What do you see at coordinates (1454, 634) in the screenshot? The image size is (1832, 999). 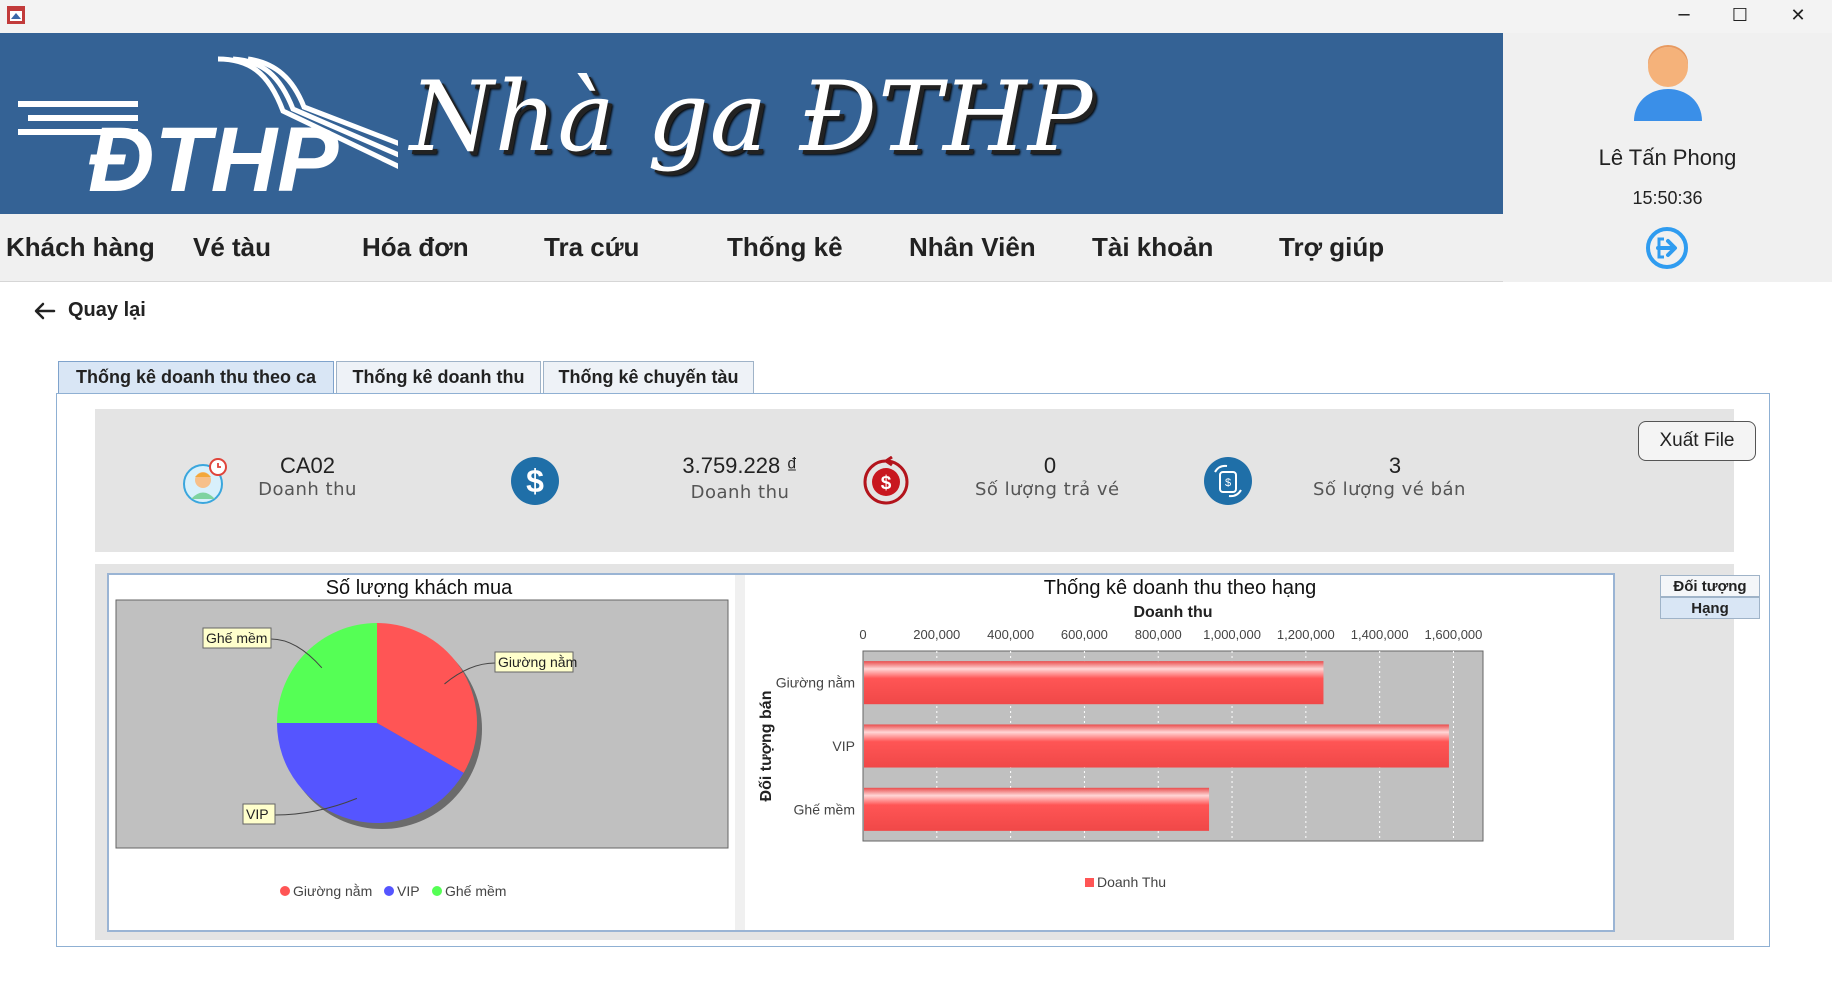 I see `x-tick-label: 1,600,000` at bounding box center [1454, 634].